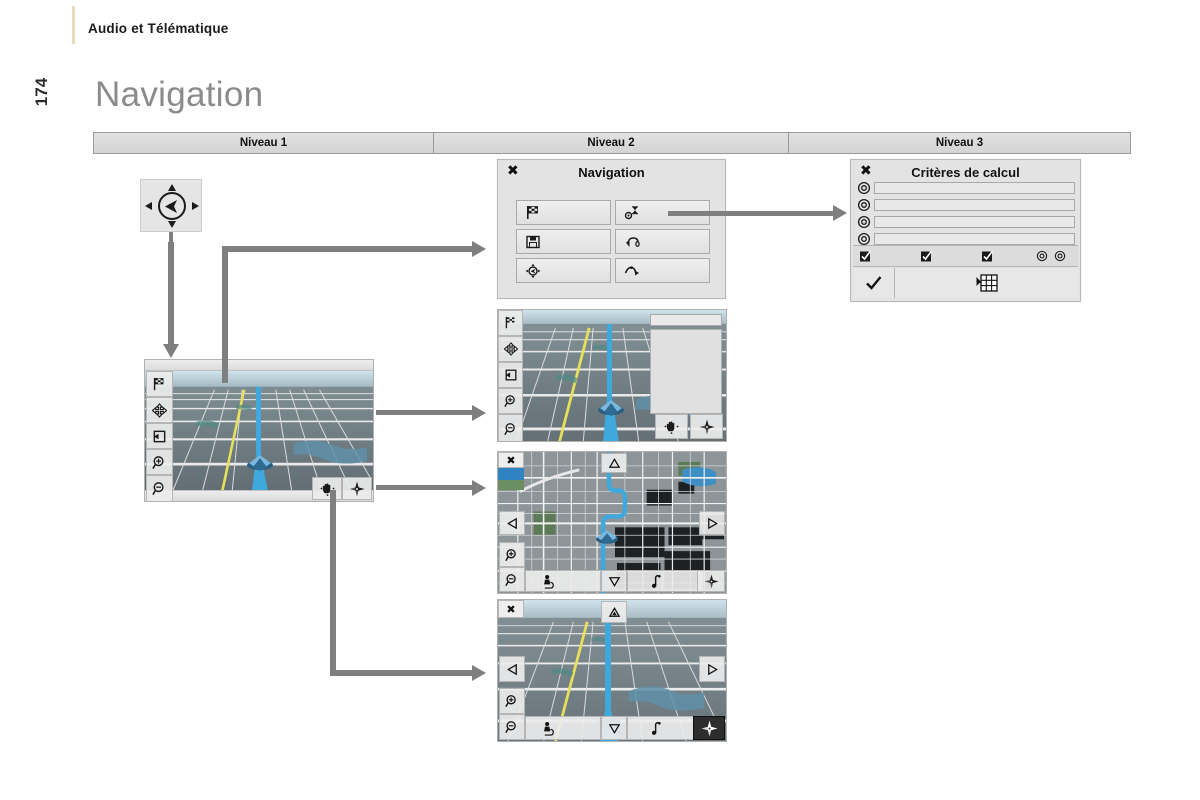 The height and width of the screenshot is (800, 1200). I want to click on page-number: 174, so click(41, 92).